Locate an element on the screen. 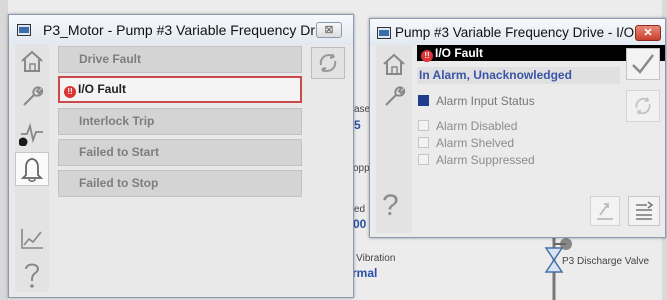 Image resolution: width=667 pixels, height=300 pixels. alarm-state-text: In Alarm, Unacknowledged is located at coordinates (518, 75).